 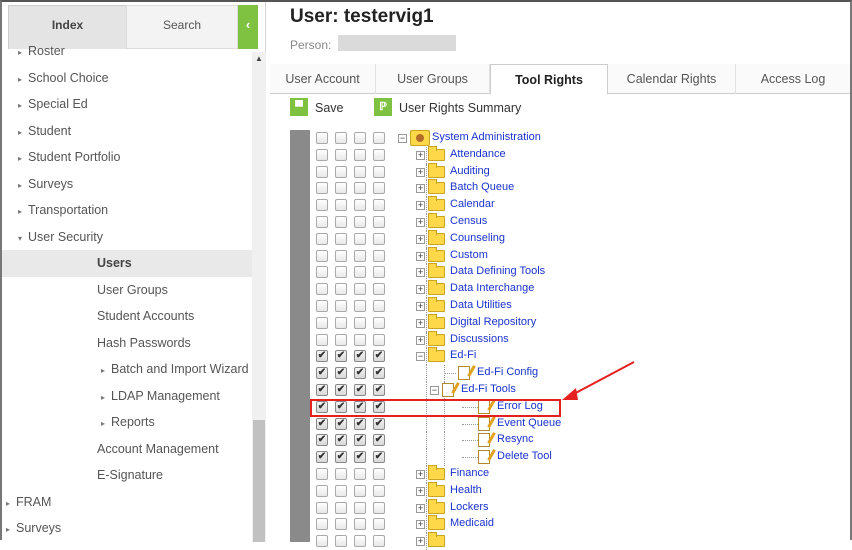 I want to click on tab-access-log: Access Log, so click(x=793, y=79).